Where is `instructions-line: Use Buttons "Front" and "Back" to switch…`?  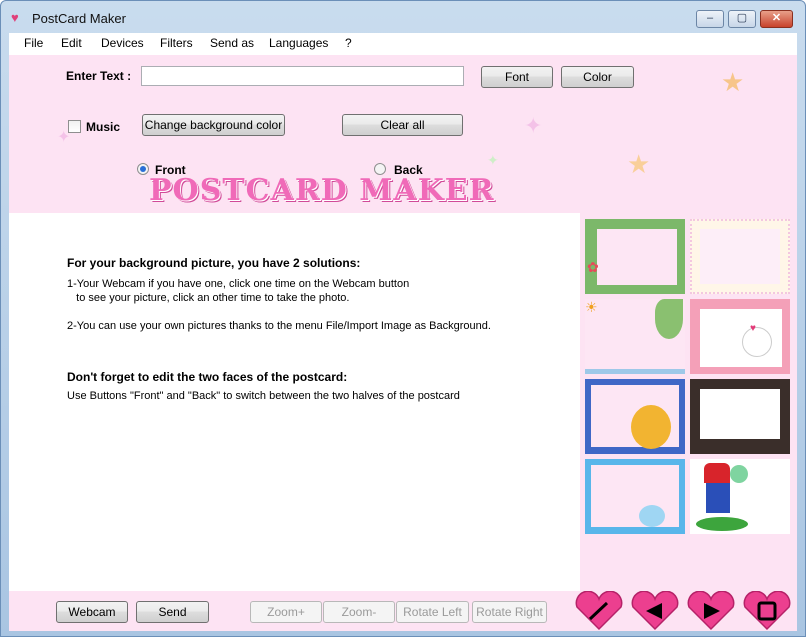
instructions-line: Use Buttons "Front" and "Back" to switch… is located at coordinates (263, 396).